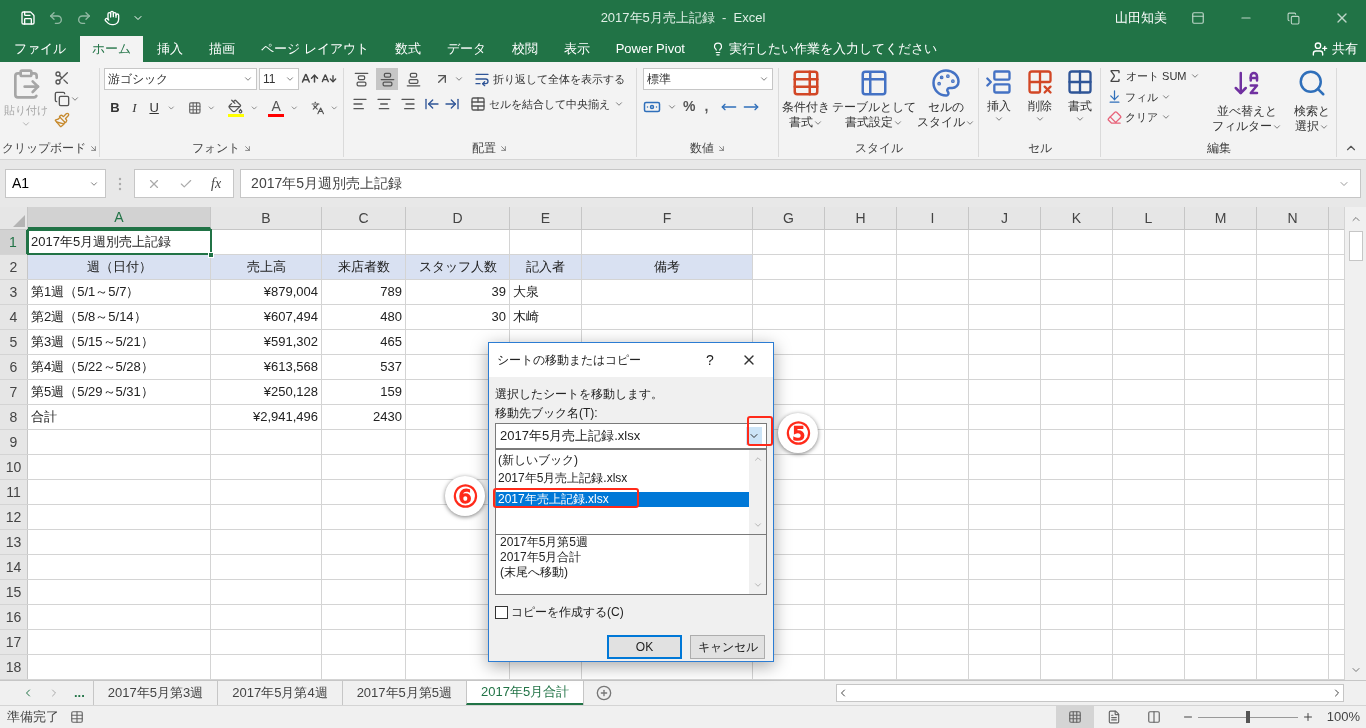 This screenshot has width=1366, height=728. I want to click on merge-center-button: セルを結合して中央揃え, so click(540, 104).